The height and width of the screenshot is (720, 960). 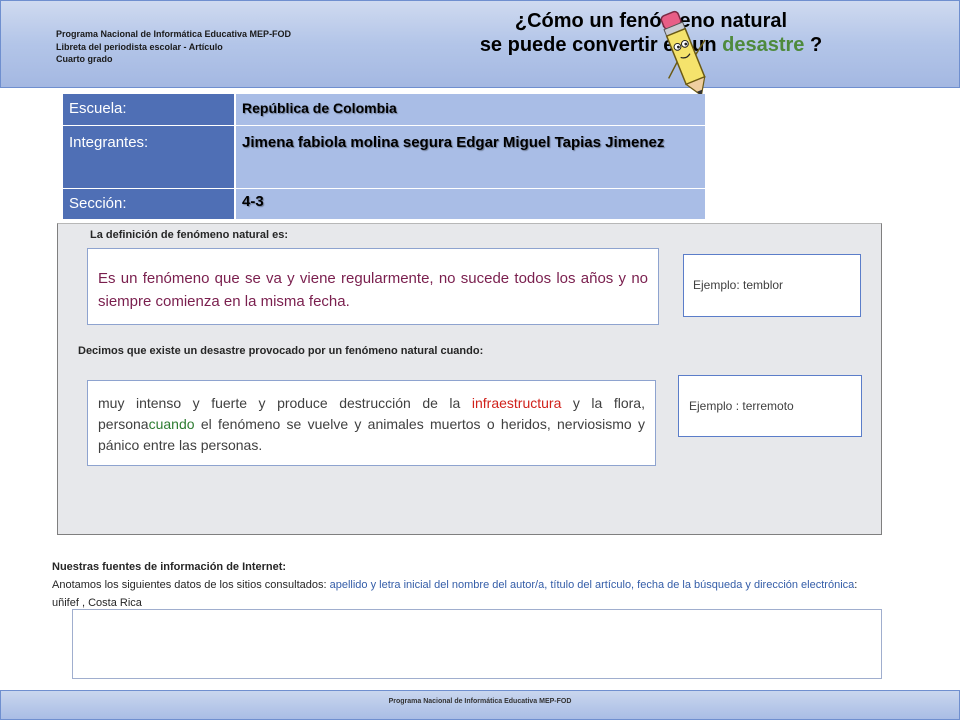 I want to click on example2-box: Ejemplo : terremoto, so click(x=770, y=406).